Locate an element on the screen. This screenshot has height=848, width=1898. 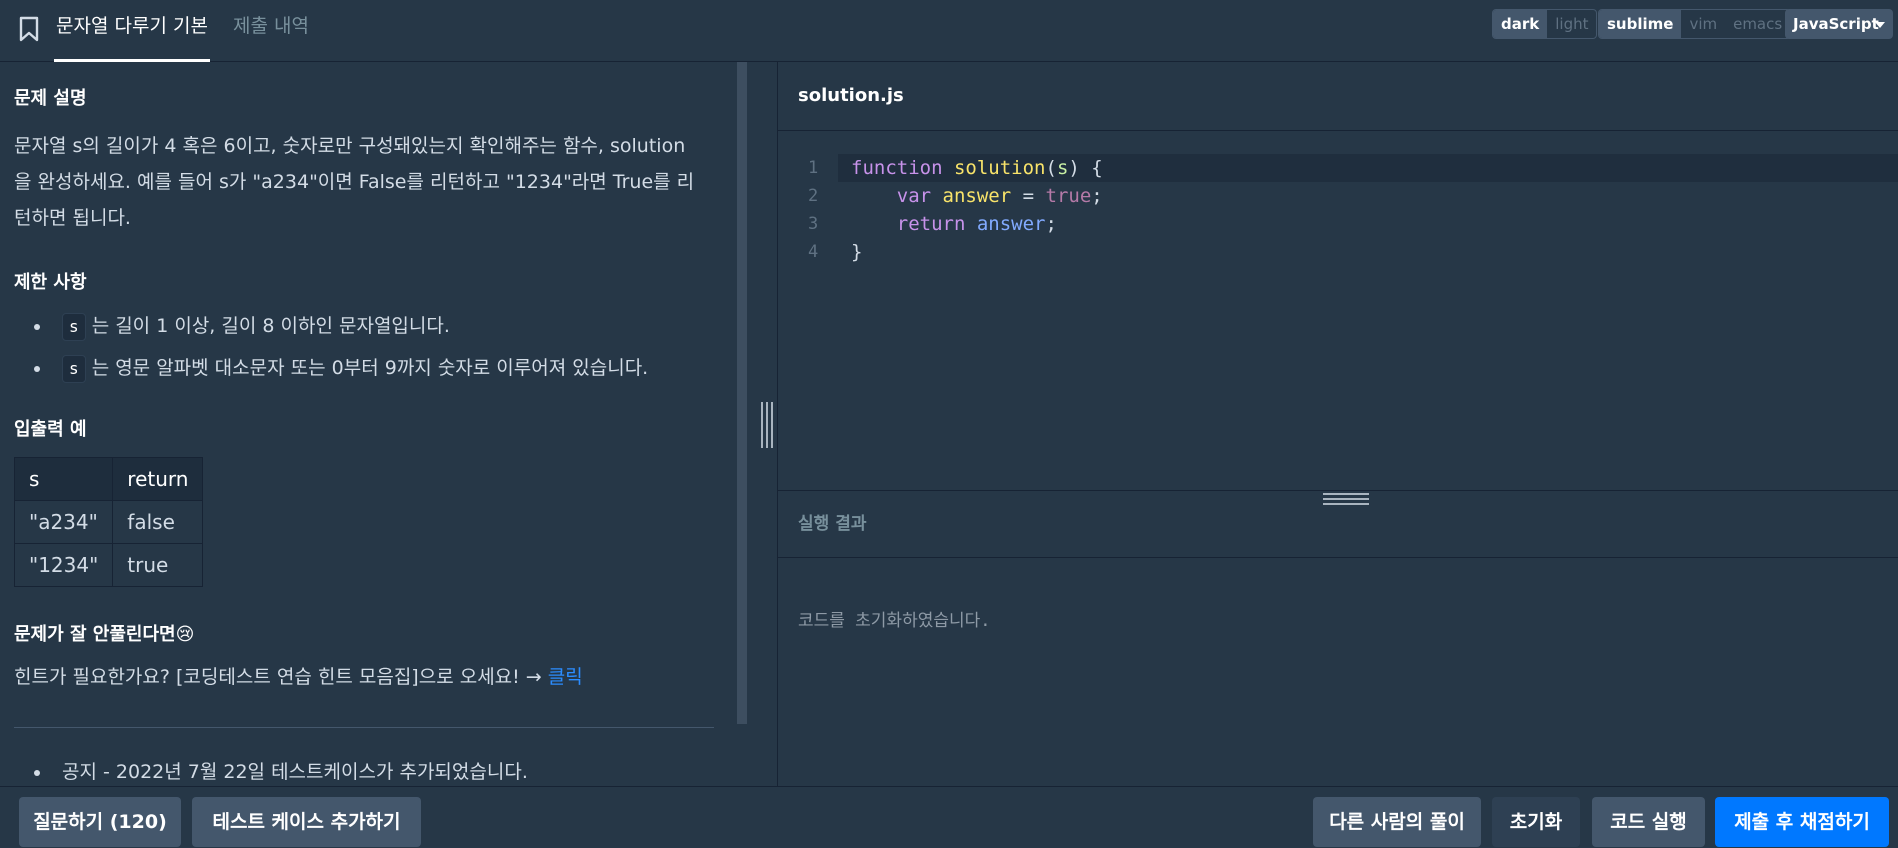
table-cell: "a234" is located at coordinates (63, 522).